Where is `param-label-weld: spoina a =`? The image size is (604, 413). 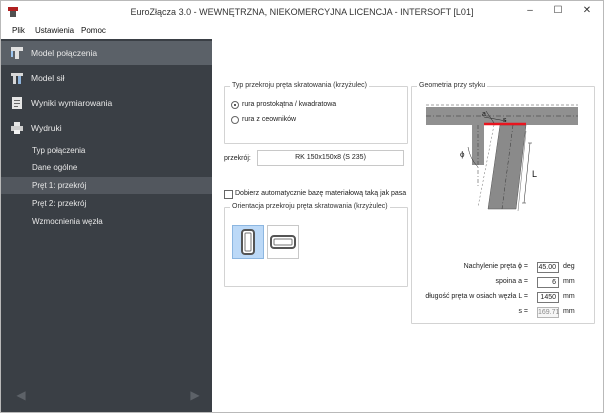
param-label-weld: spoina a = is located at coordinates (512, 281).